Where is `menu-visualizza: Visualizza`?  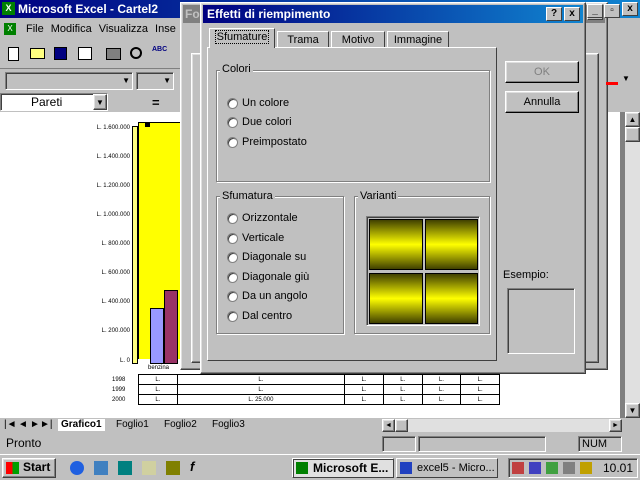
menu-visualizza: Visualizza is located at coordinates (123, 29).